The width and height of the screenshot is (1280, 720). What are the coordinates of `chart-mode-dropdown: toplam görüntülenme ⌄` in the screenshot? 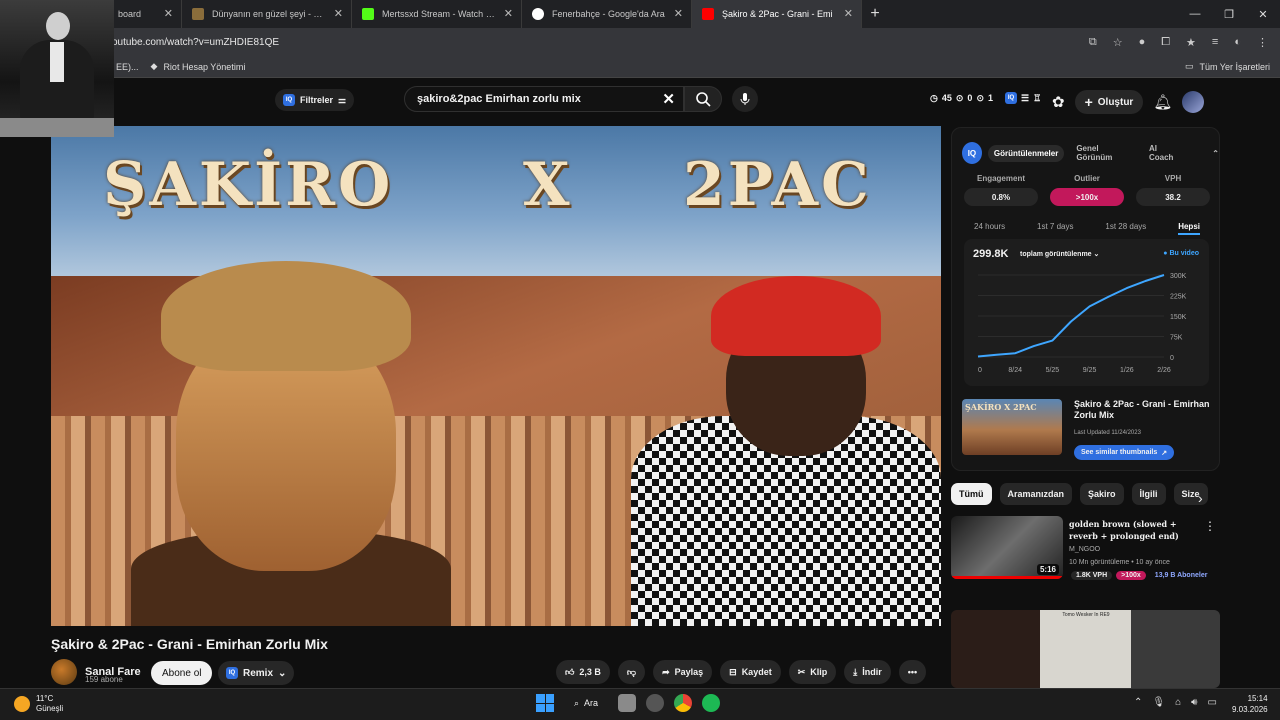 It's located at (1059, 254).